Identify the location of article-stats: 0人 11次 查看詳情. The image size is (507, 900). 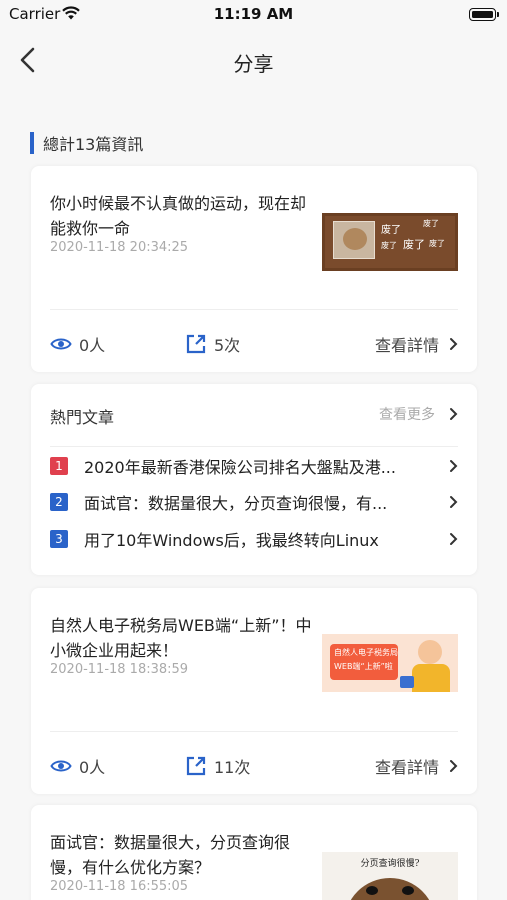
(254, 766).